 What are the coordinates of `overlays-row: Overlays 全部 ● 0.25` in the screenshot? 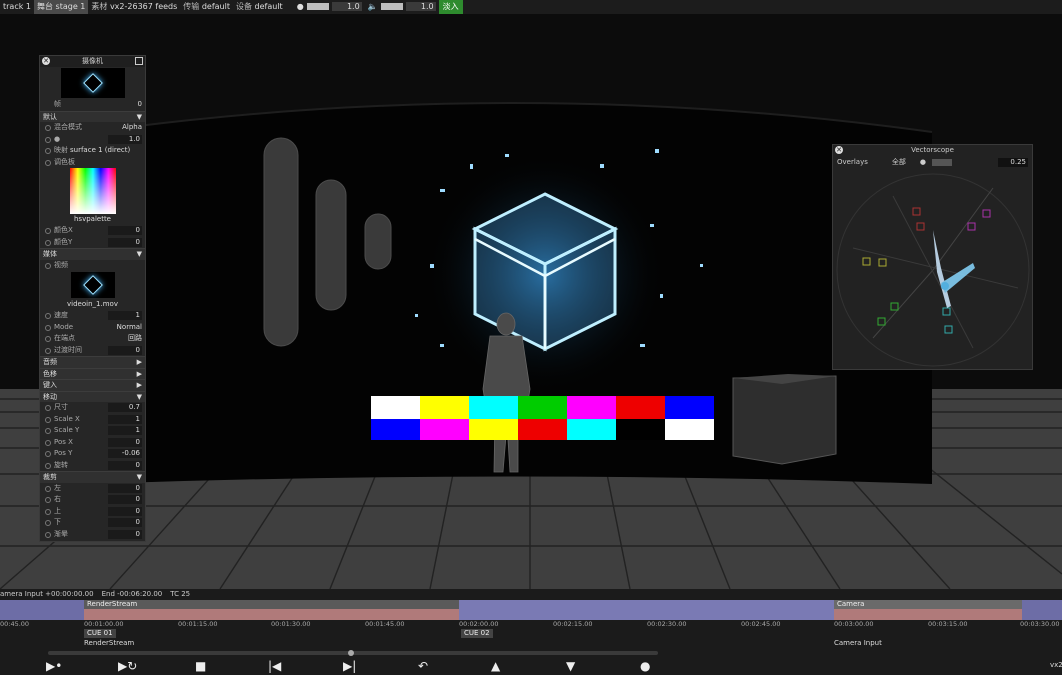 It's located at (932, 162).